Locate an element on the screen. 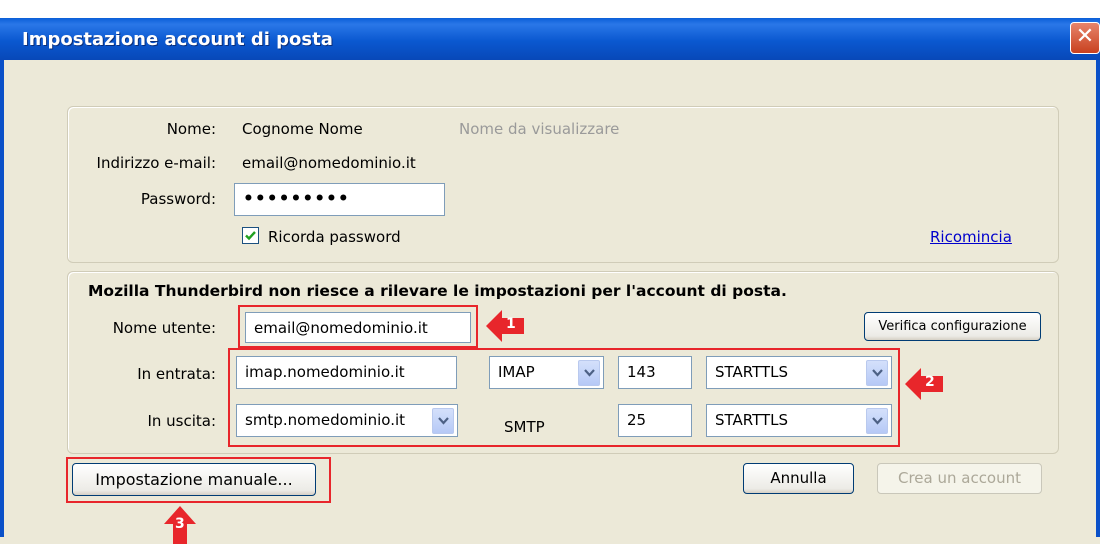 The height and width of the screenshot is (544, 1100). username-label: Nome utente: is located at coordinates (164, 328).